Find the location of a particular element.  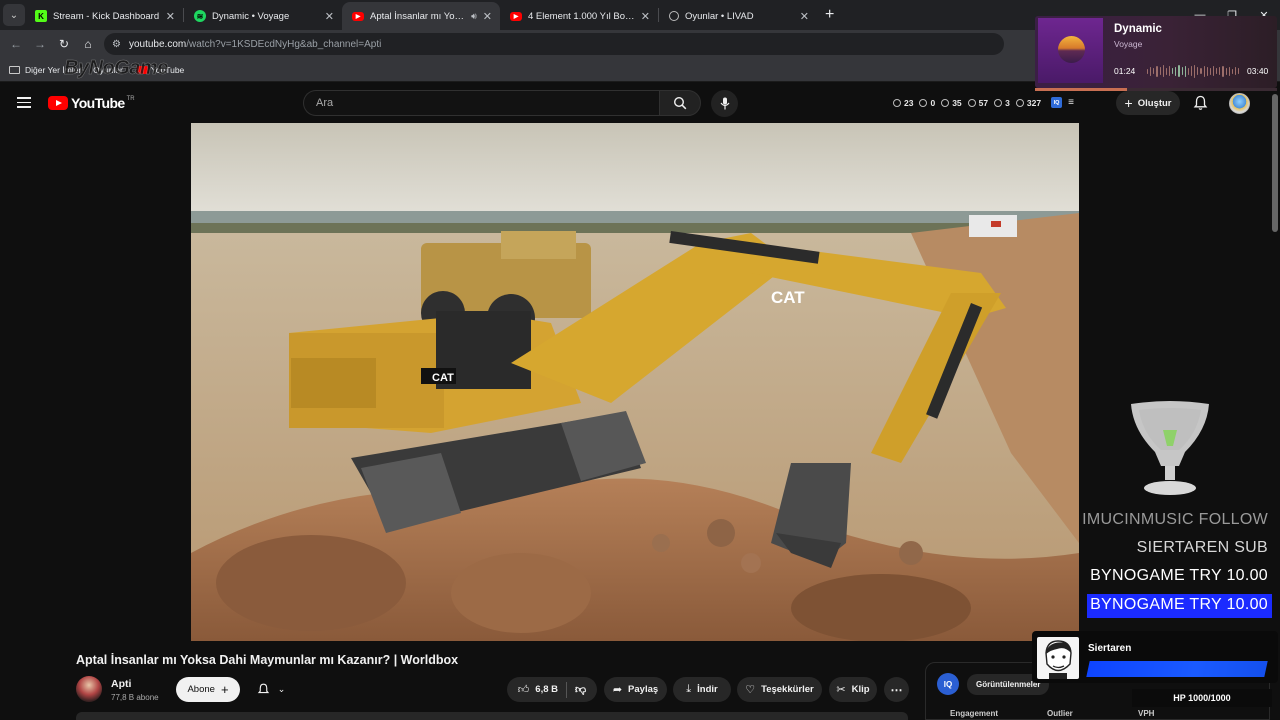

stat-item: 0 is located at coordinates (927, 103).